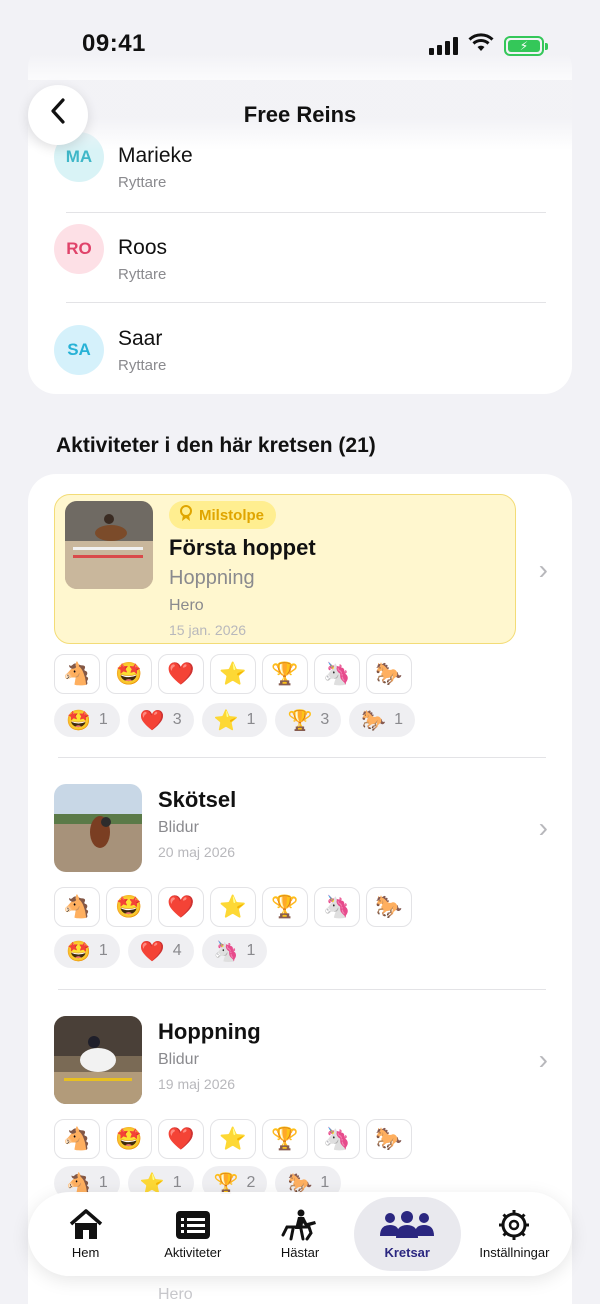 Image resolution: width=600 pixels, height=1304 pixels. I want to click on tab-circles: Kretsar, so click(407, 1234).